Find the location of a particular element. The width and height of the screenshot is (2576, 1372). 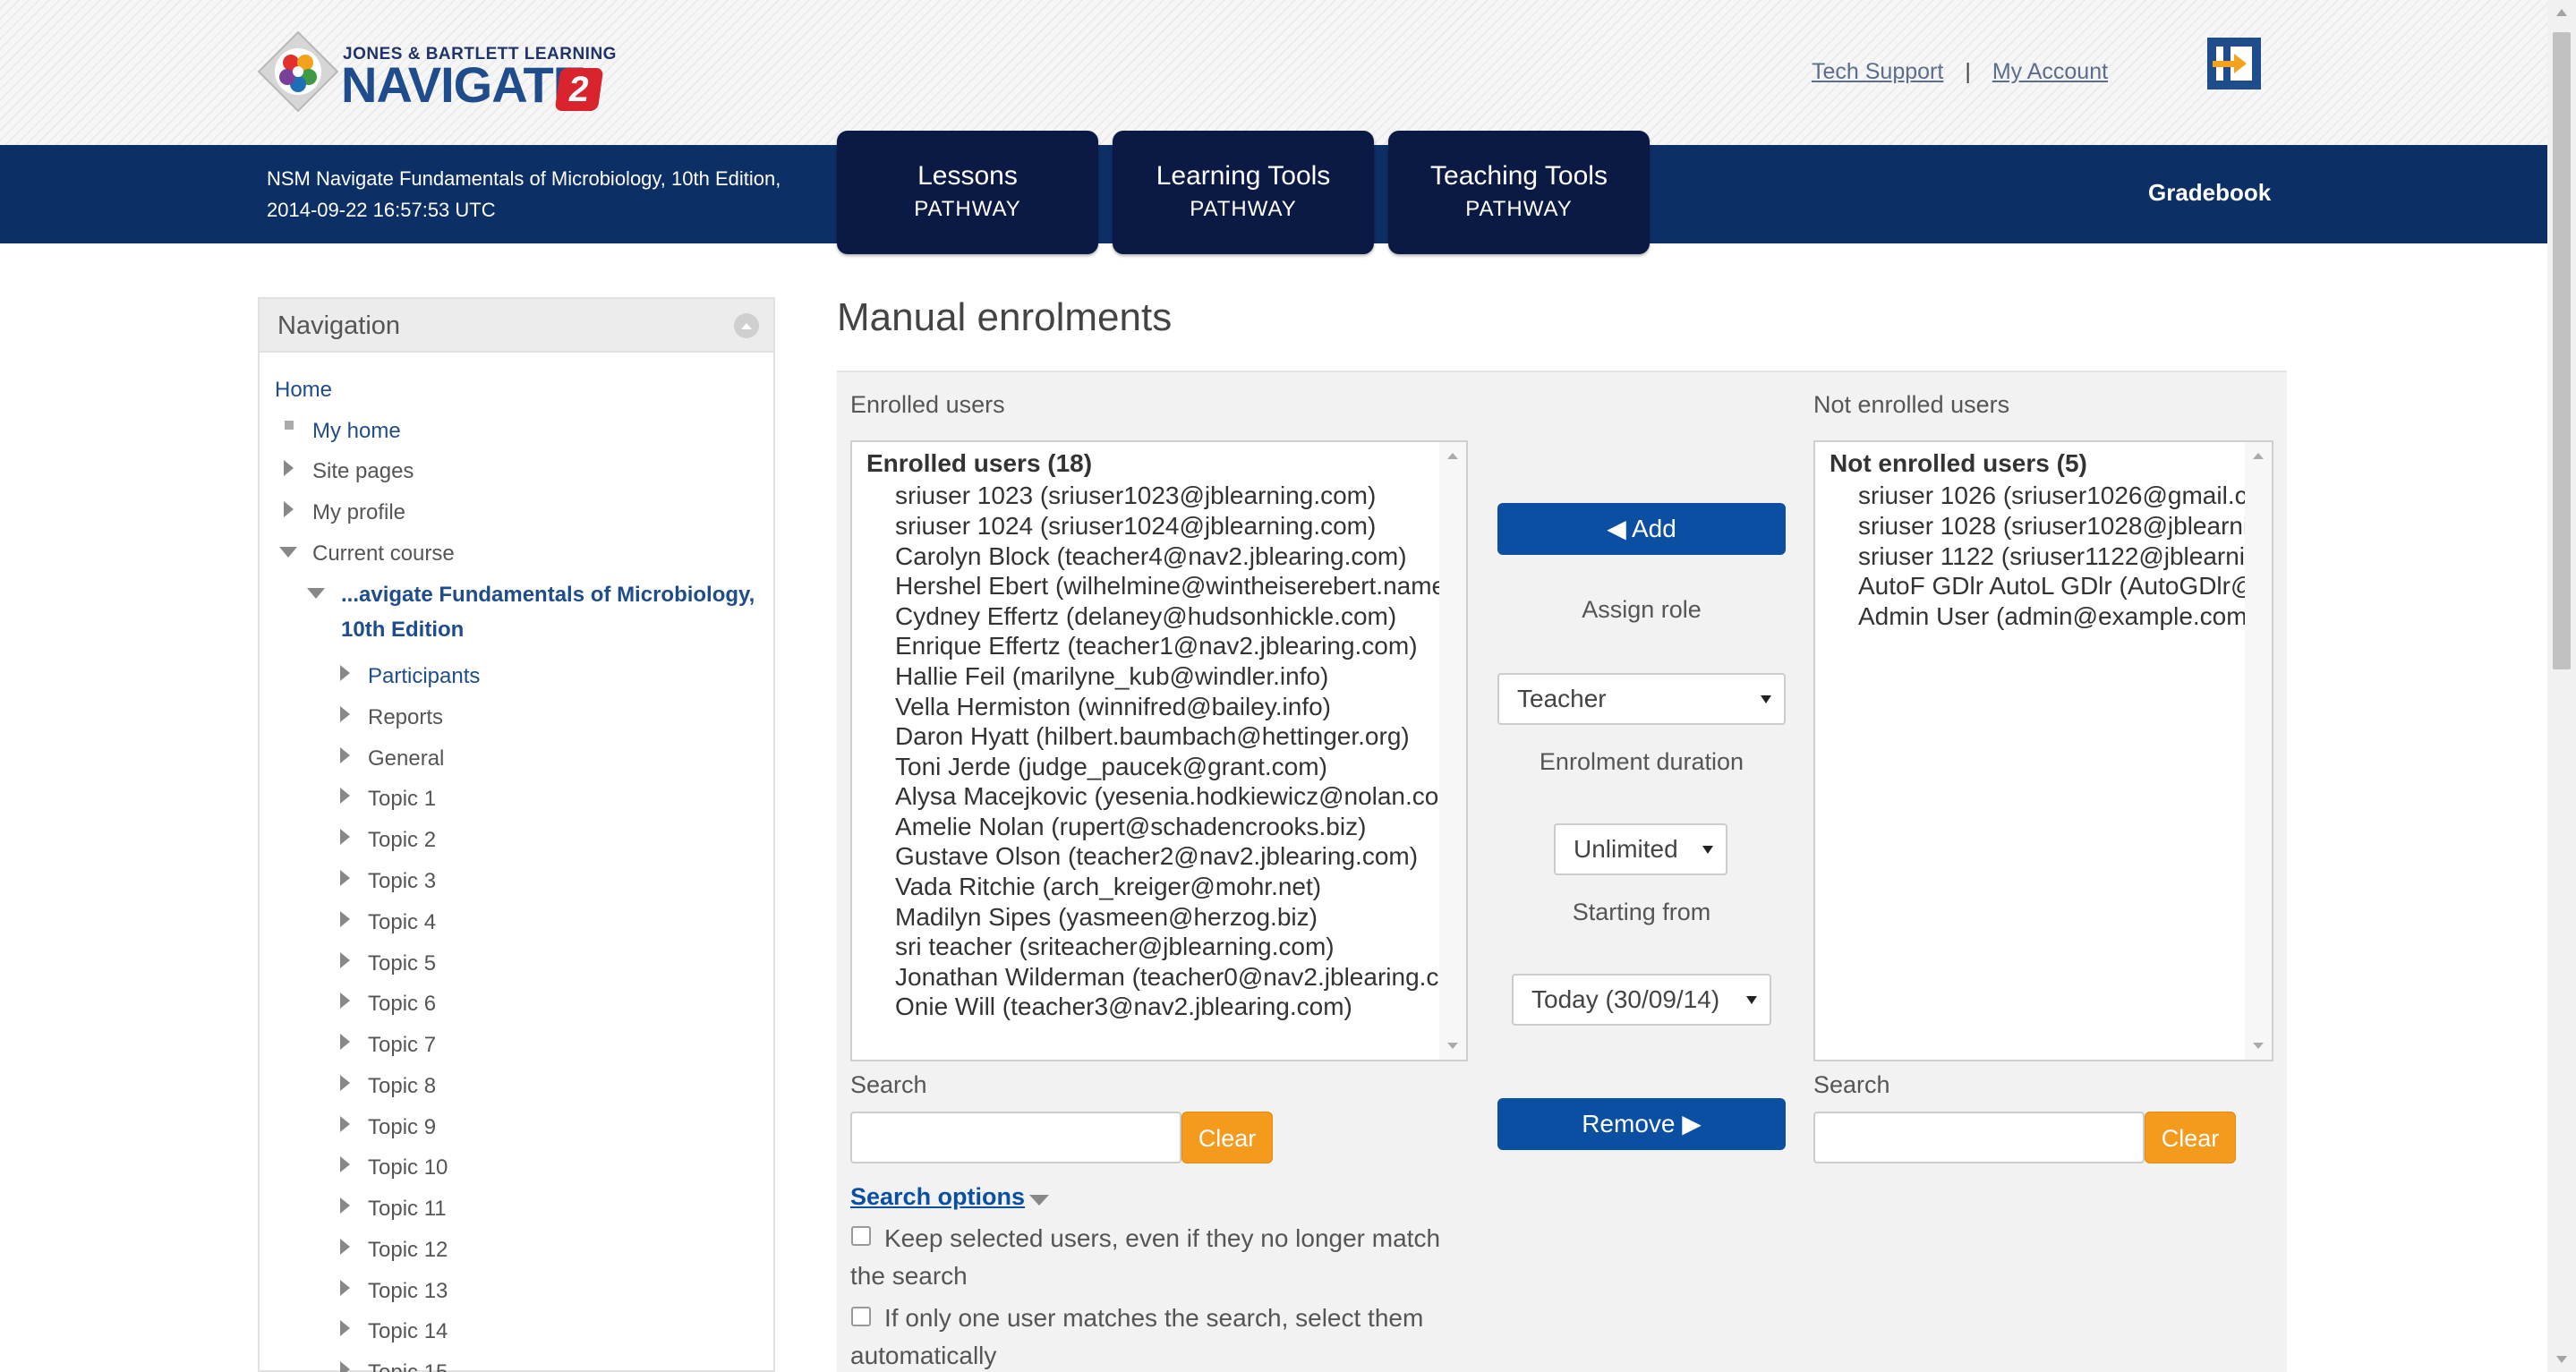

nav-topic-15: Topic 15 is located at coordinates (408, 1366).